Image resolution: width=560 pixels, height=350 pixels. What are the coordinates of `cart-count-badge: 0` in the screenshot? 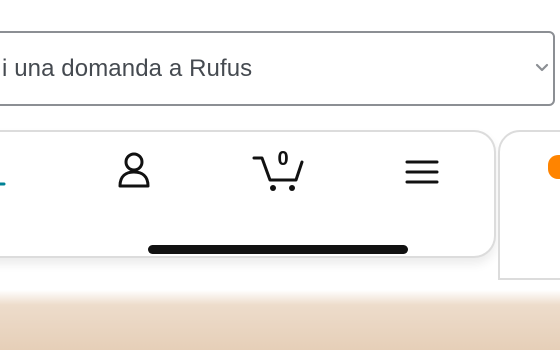 It's located at (283, 159).